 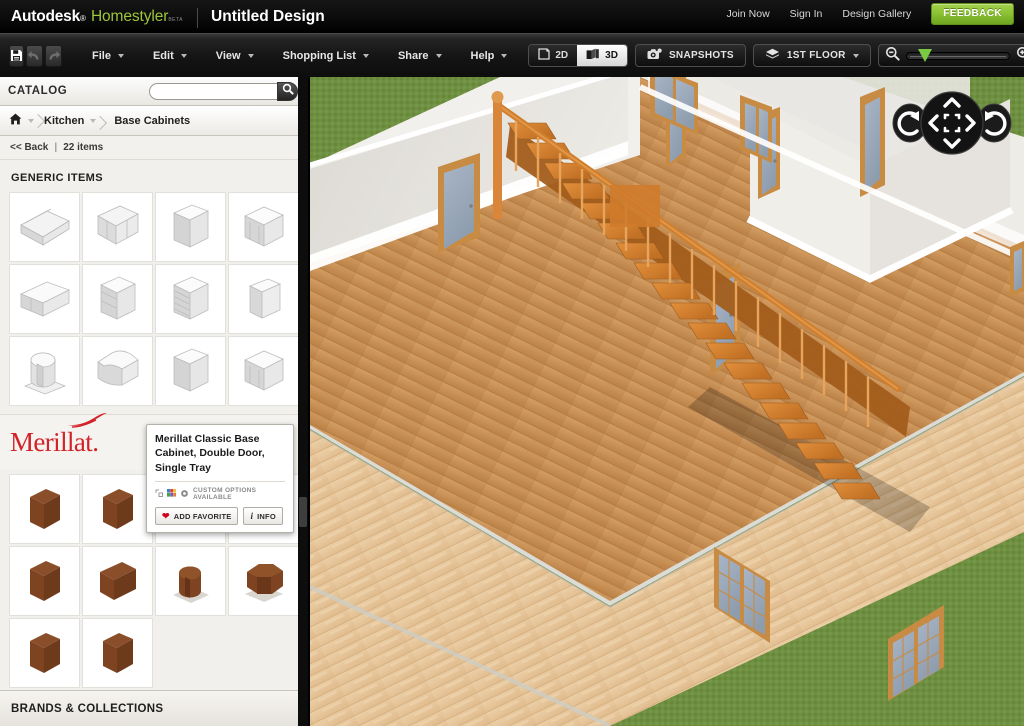 I want to click on merillat-logo: Merillat., so click(x=75, y=434).